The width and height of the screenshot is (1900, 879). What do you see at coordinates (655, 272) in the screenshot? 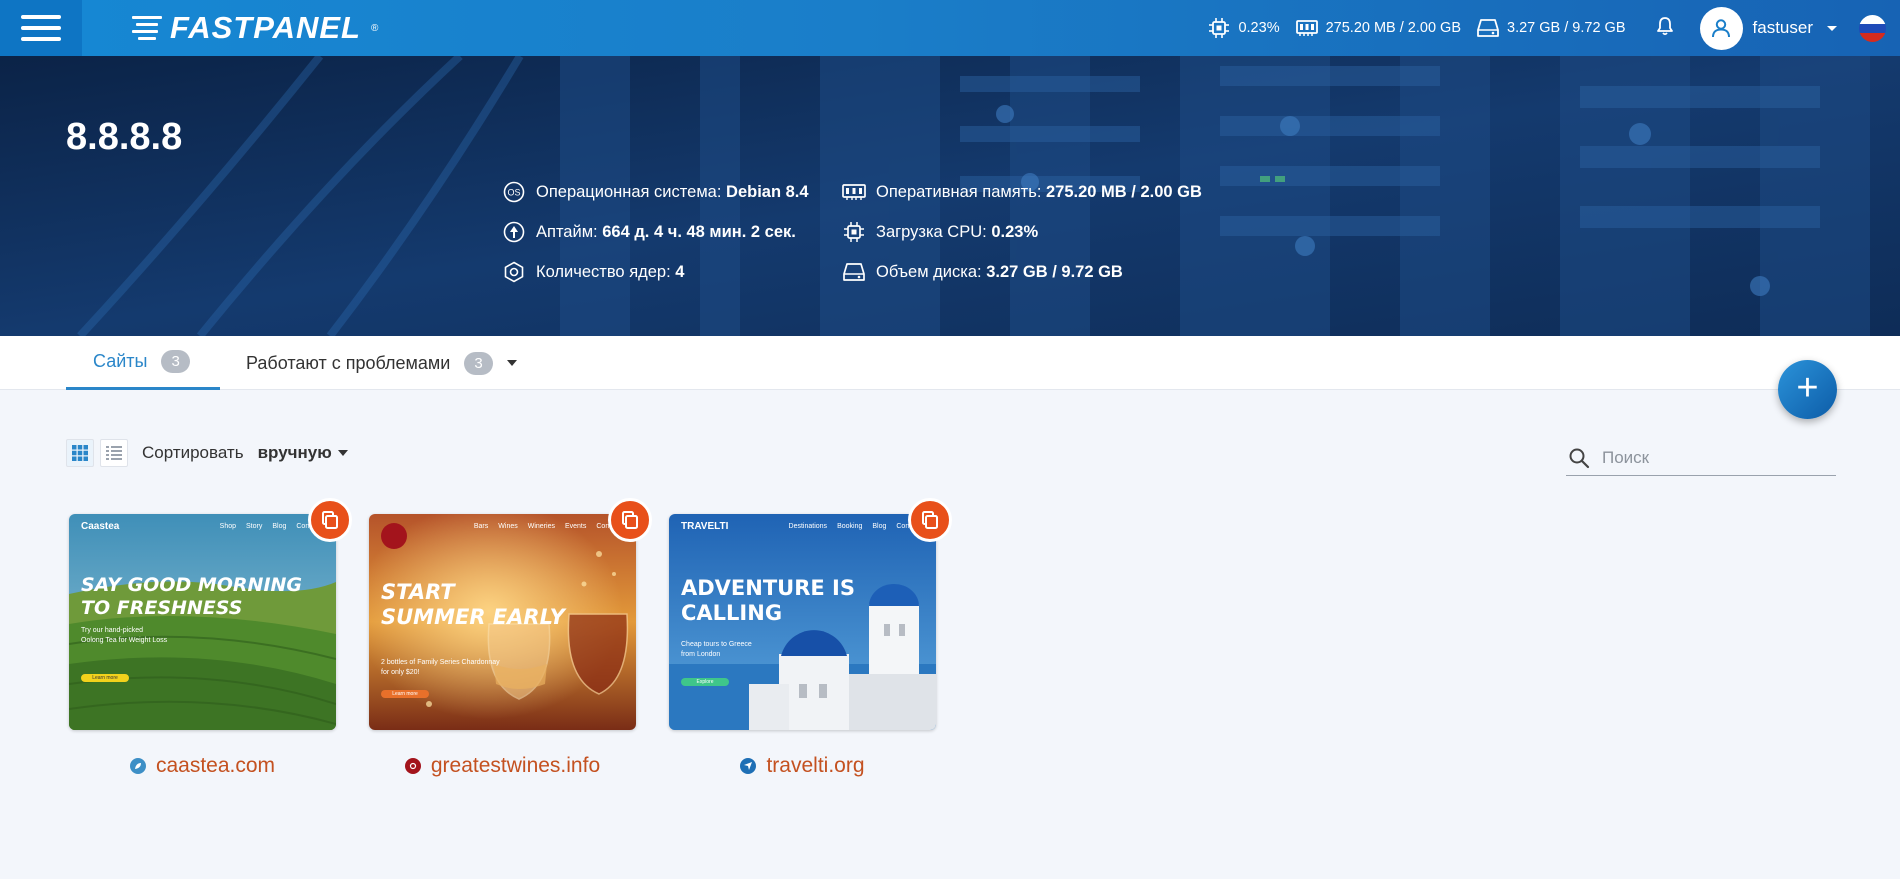
I see `cores-info: Количество ядер: 4` at bounding box center [655, 272].